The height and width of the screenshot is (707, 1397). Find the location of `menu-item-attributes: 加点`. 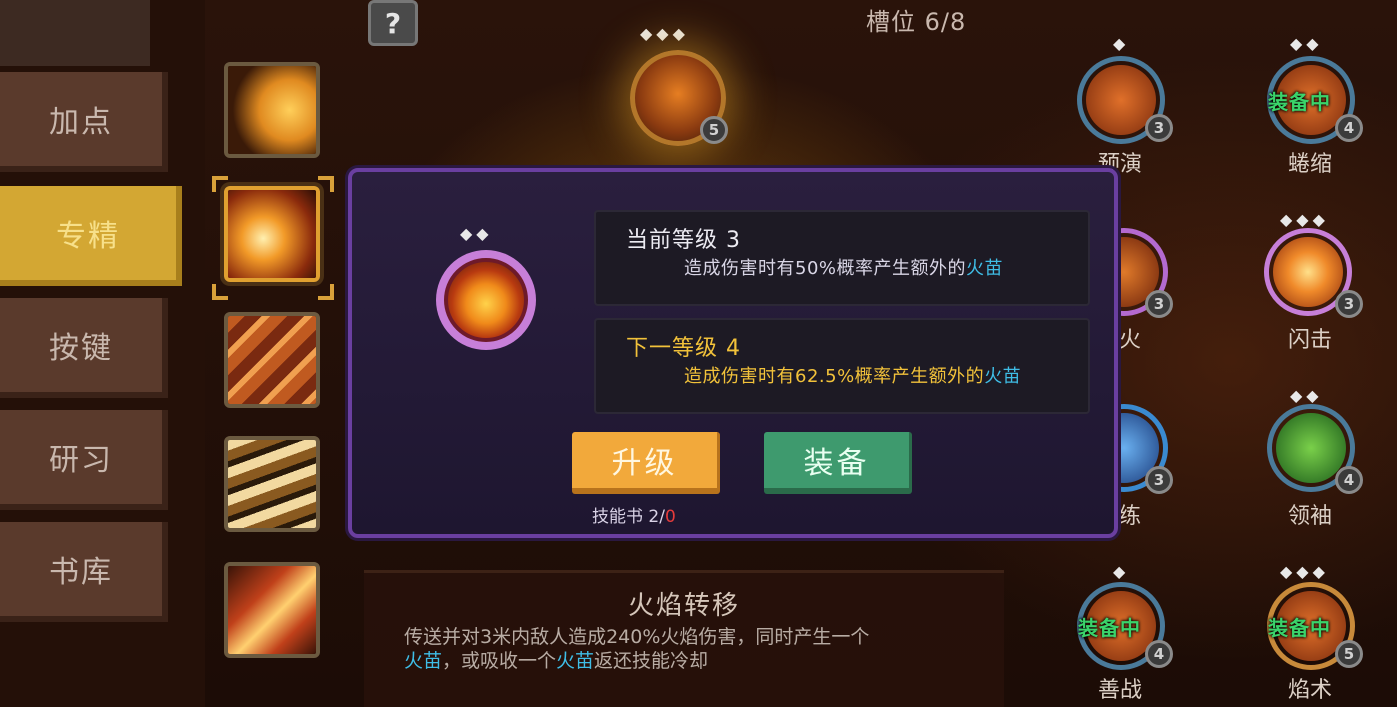

menu-item-attributes: 加点 is located at coordinates (84, 122).